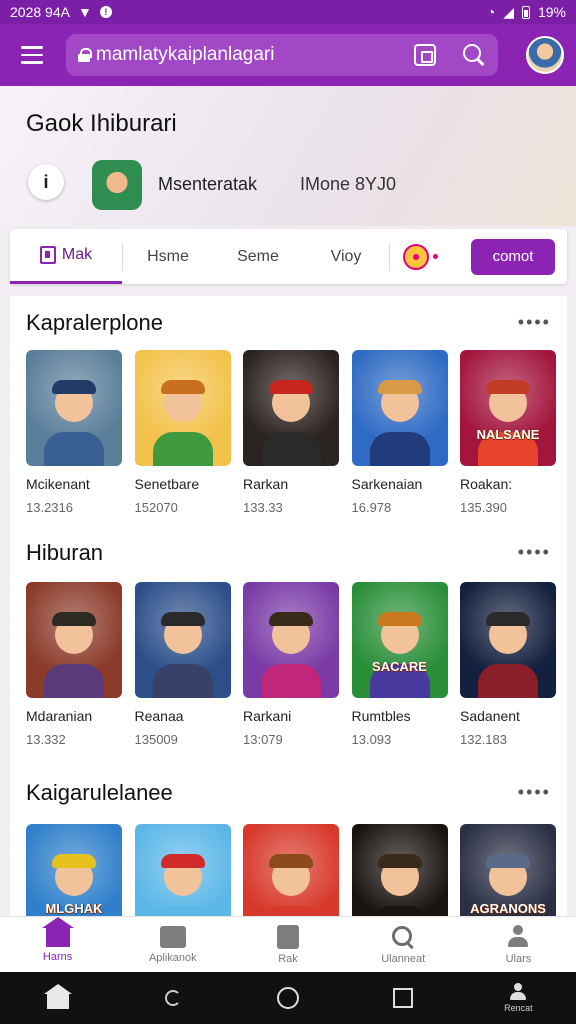  What do you see at coordinates (172, 936) in the screenshot?
I see `apps-icon` at bounding box center [172, 936].